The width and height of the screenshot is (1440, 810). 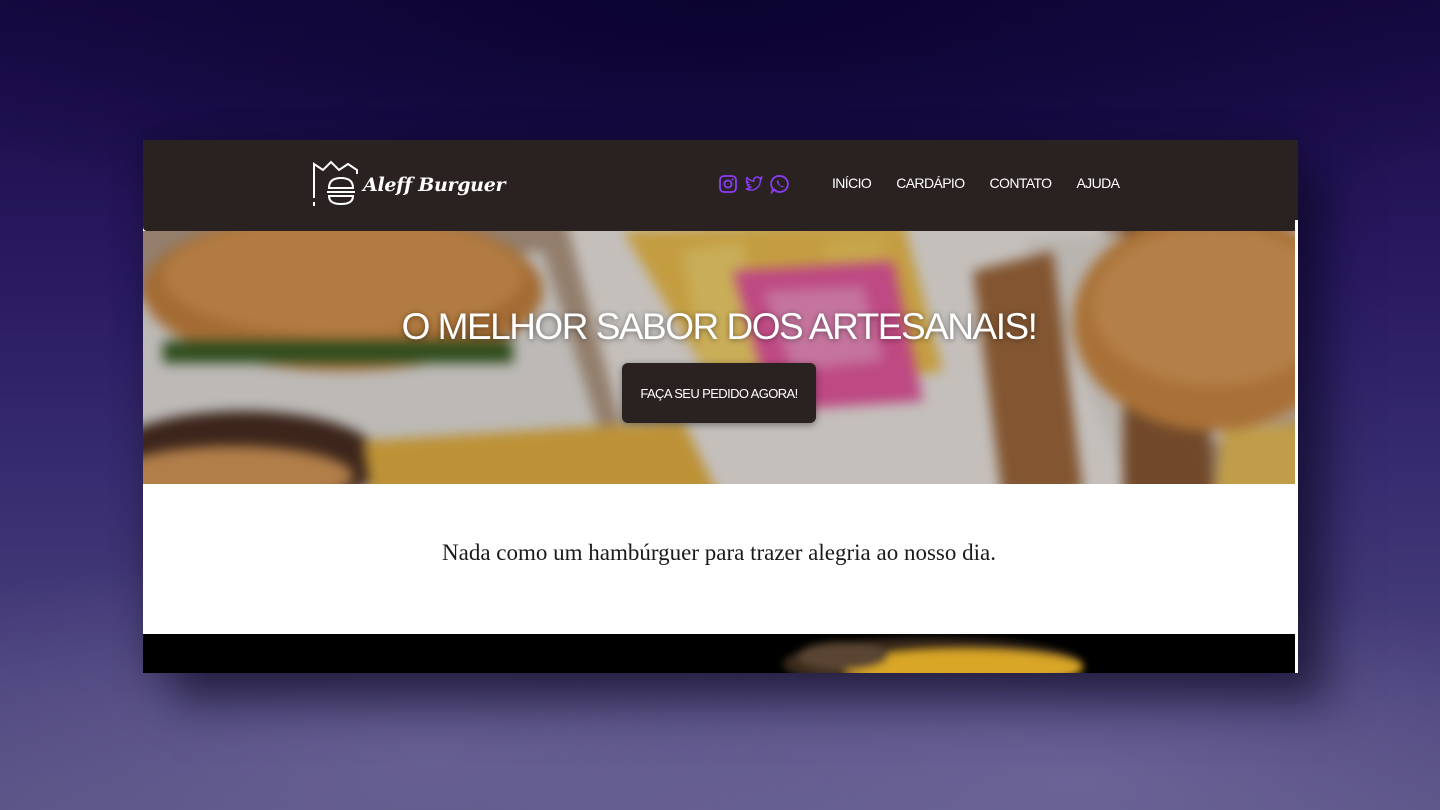 What do you see at coordinates (1098, 183) in the screenshot?
I see `nav-link-ajuda: AJUDA` at bounding box center [1098, 183].